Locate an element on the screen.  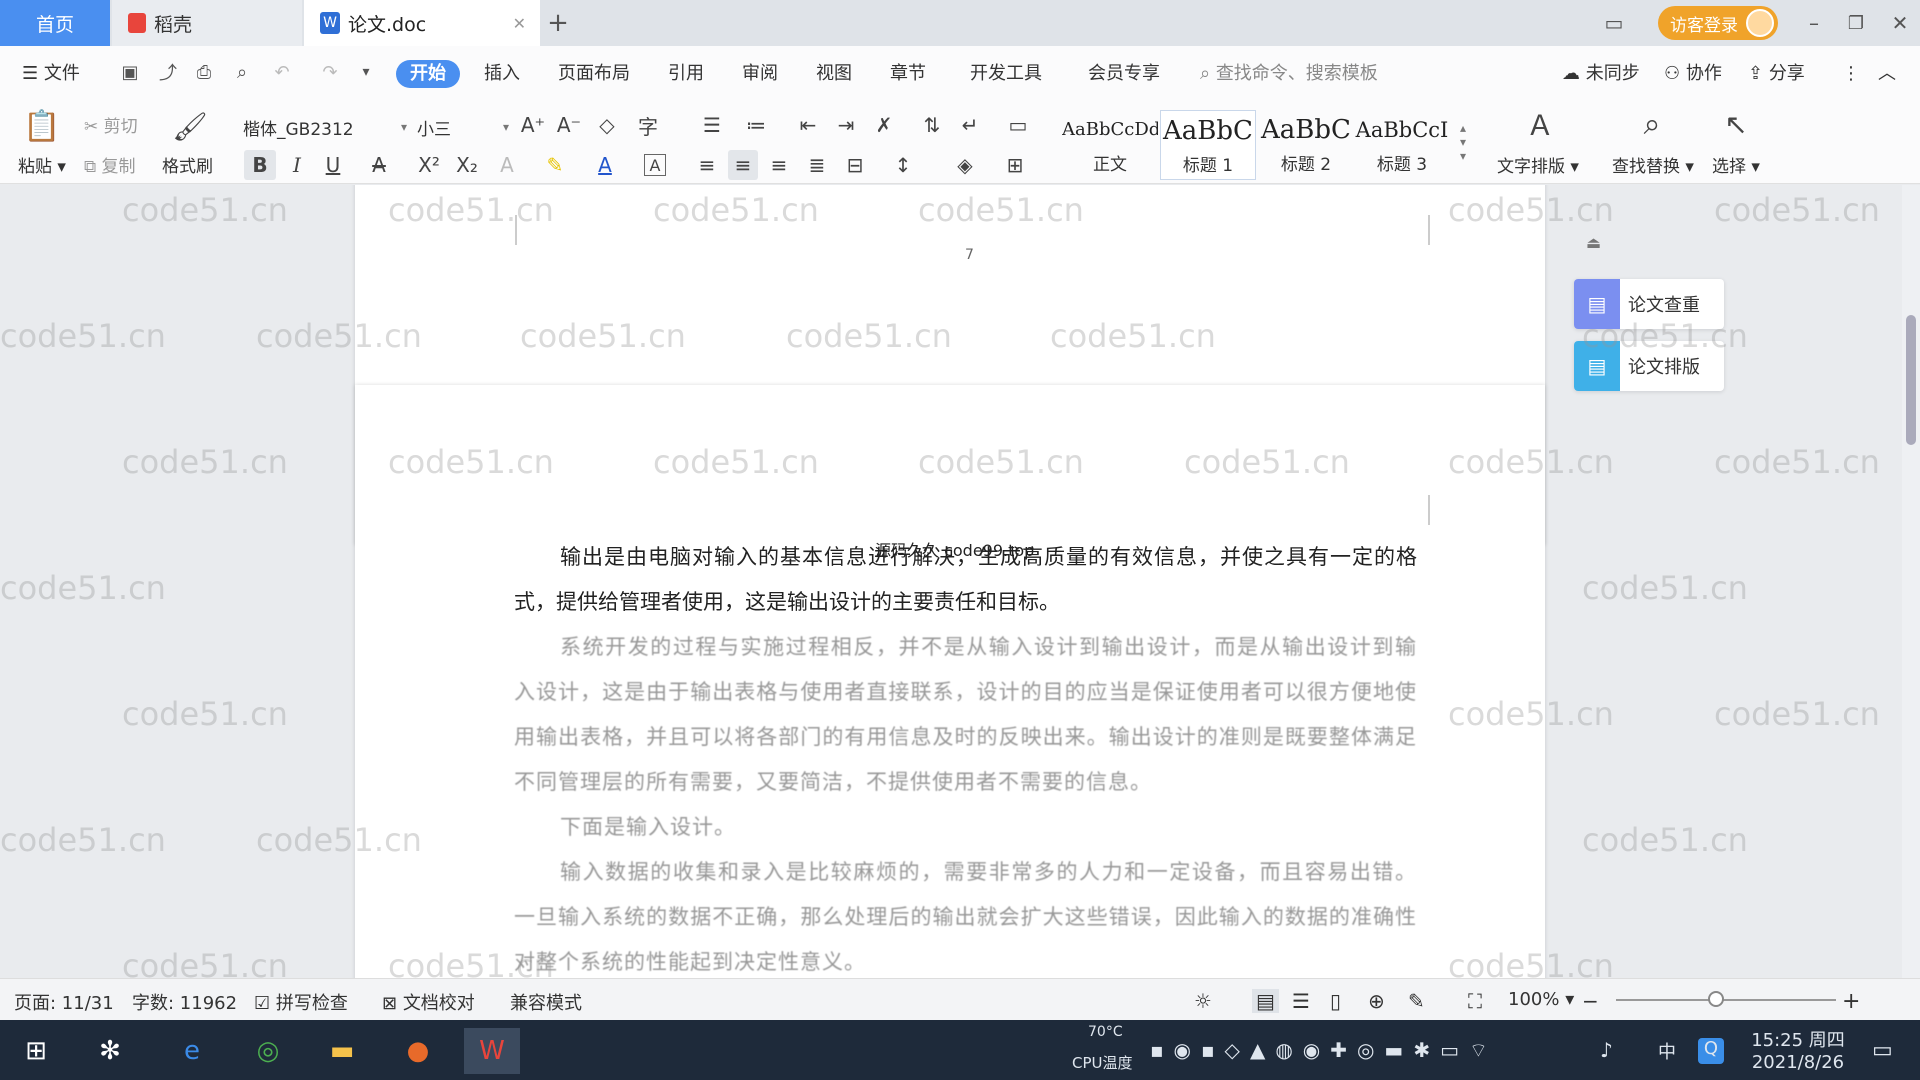
ime-indicator: 中 is located at coordinates (1667, 1051).